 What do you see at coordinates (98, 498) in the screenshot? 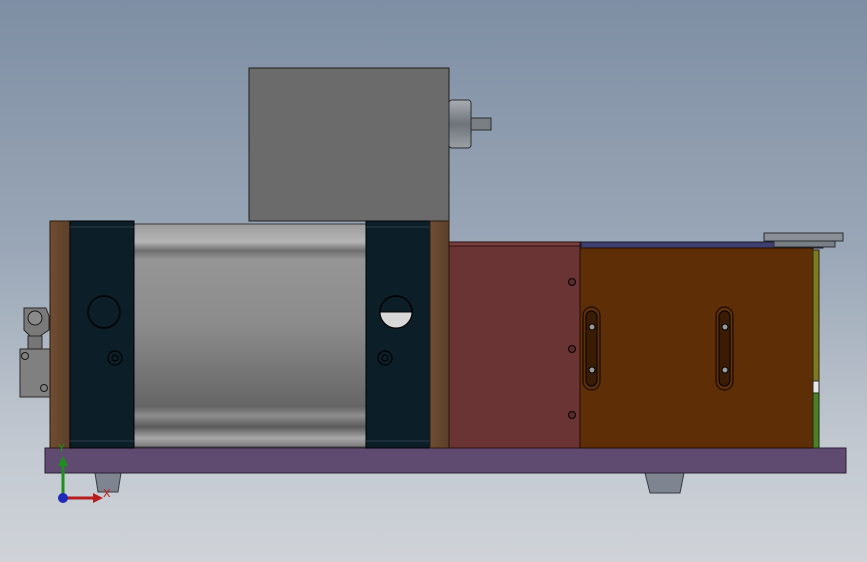
I see `triad-x-arrowhead` at bounding box center [98, 498].